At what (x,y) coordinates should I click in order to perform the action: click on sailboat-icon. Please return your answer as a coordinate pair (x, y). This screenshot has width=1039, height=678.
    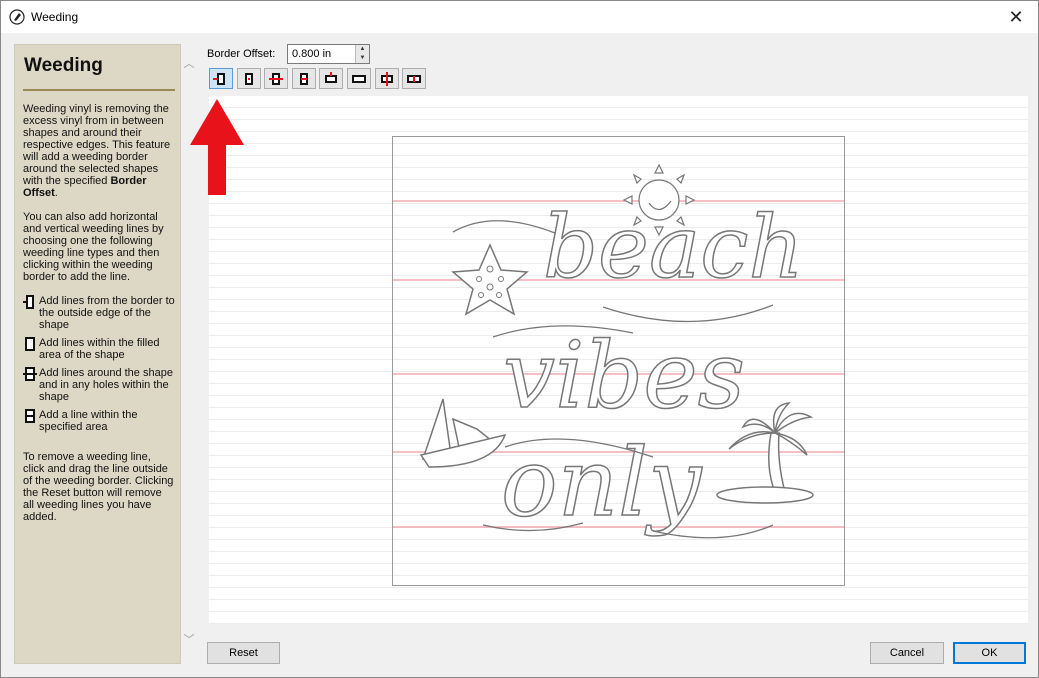
    Looking at the image, I should click on (463, 433).